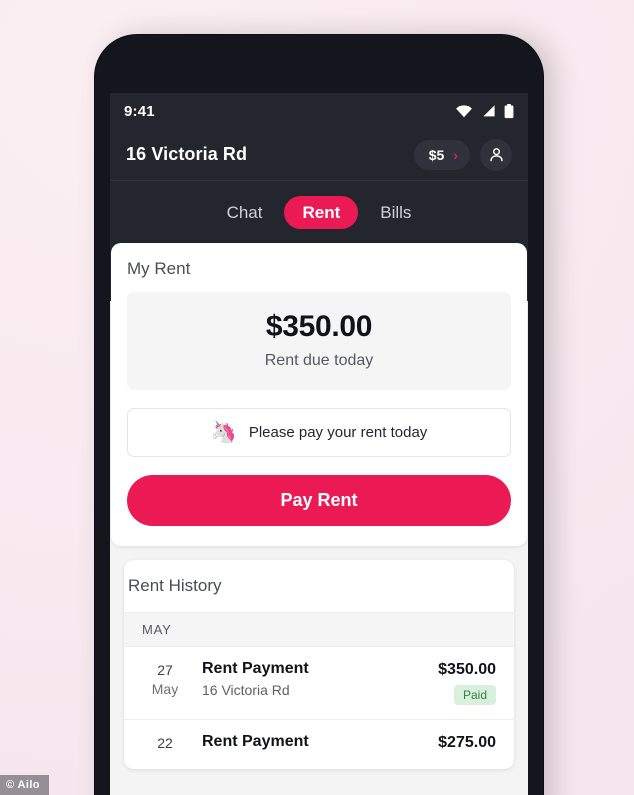 Image resolution: width=634 pixels, height=795 pixels. I want to click on profile-button, so click(496, 154).